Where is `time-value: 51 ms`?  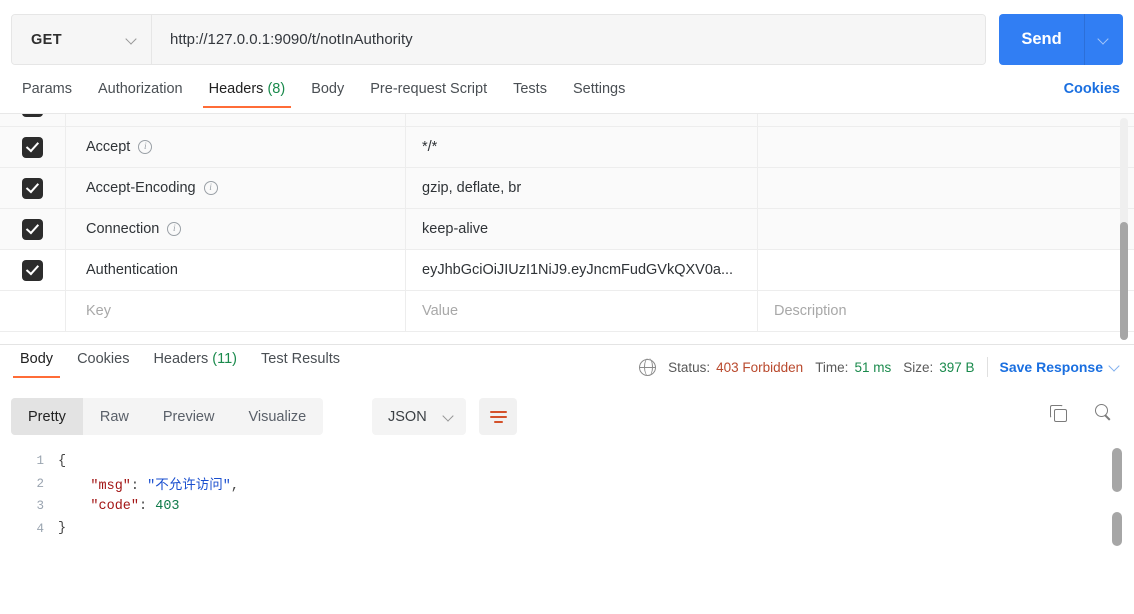
time-value: 51 ms is located at coordinates (873, 367).